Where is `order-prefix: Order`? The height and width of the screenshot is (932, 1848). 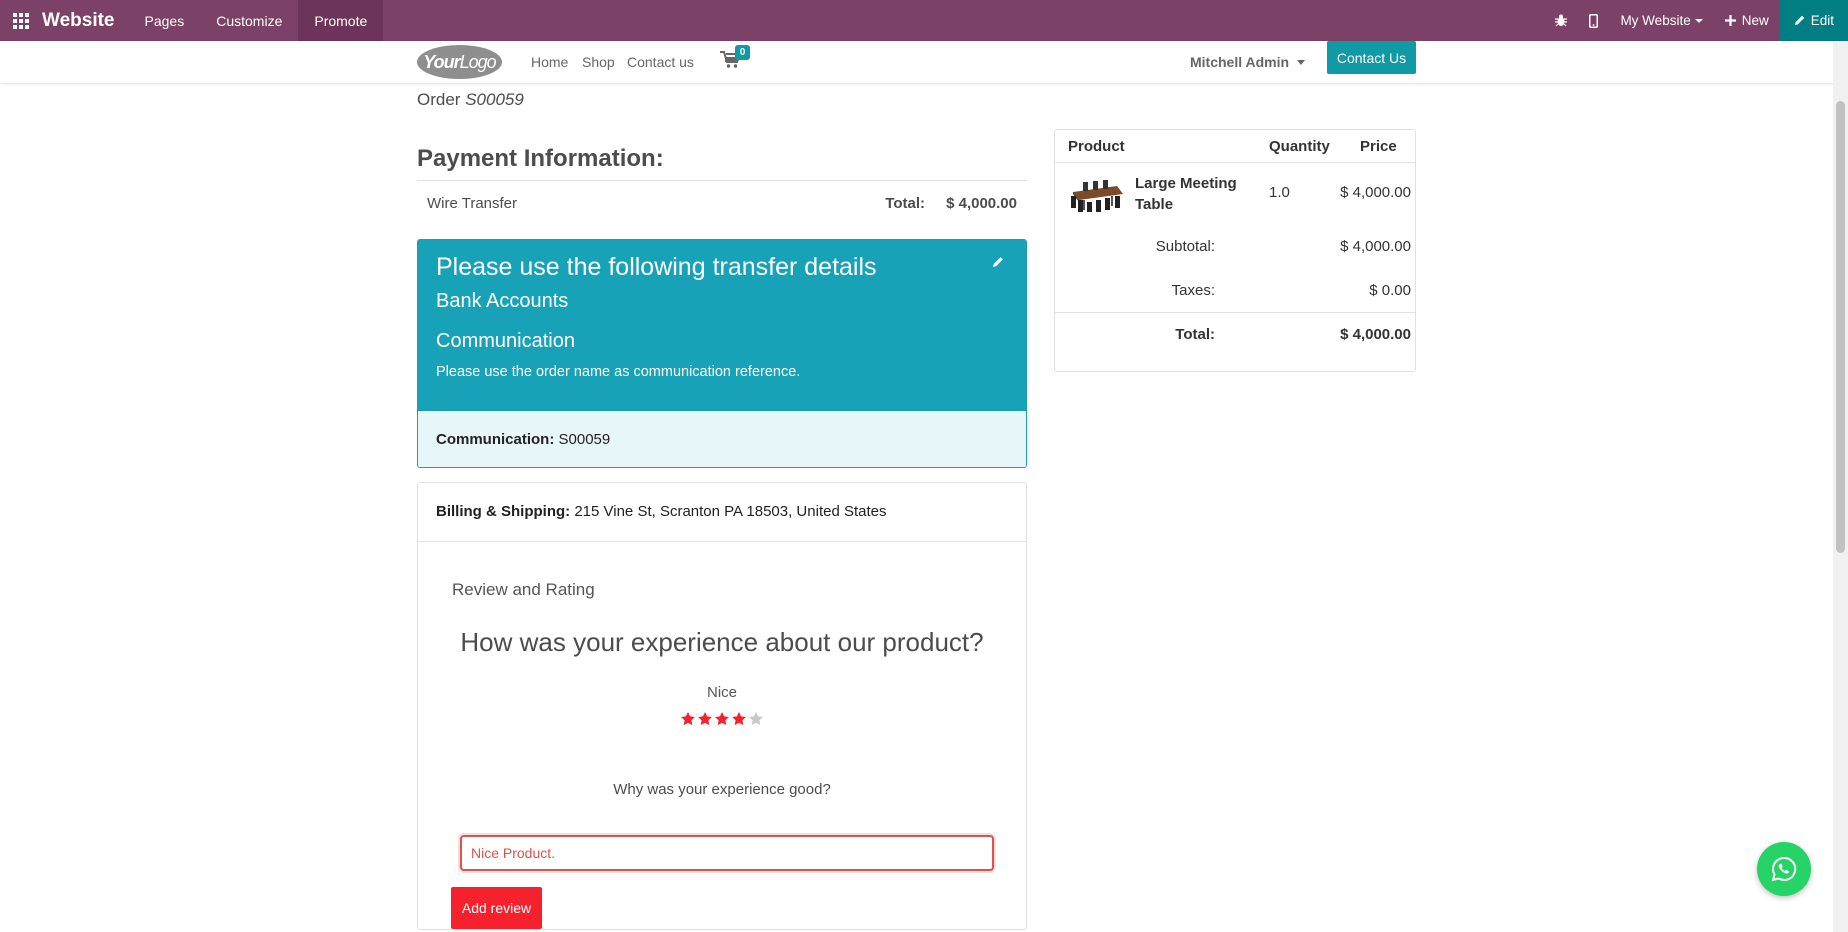 order-prefix: Order is located at coordinates (439, 99).